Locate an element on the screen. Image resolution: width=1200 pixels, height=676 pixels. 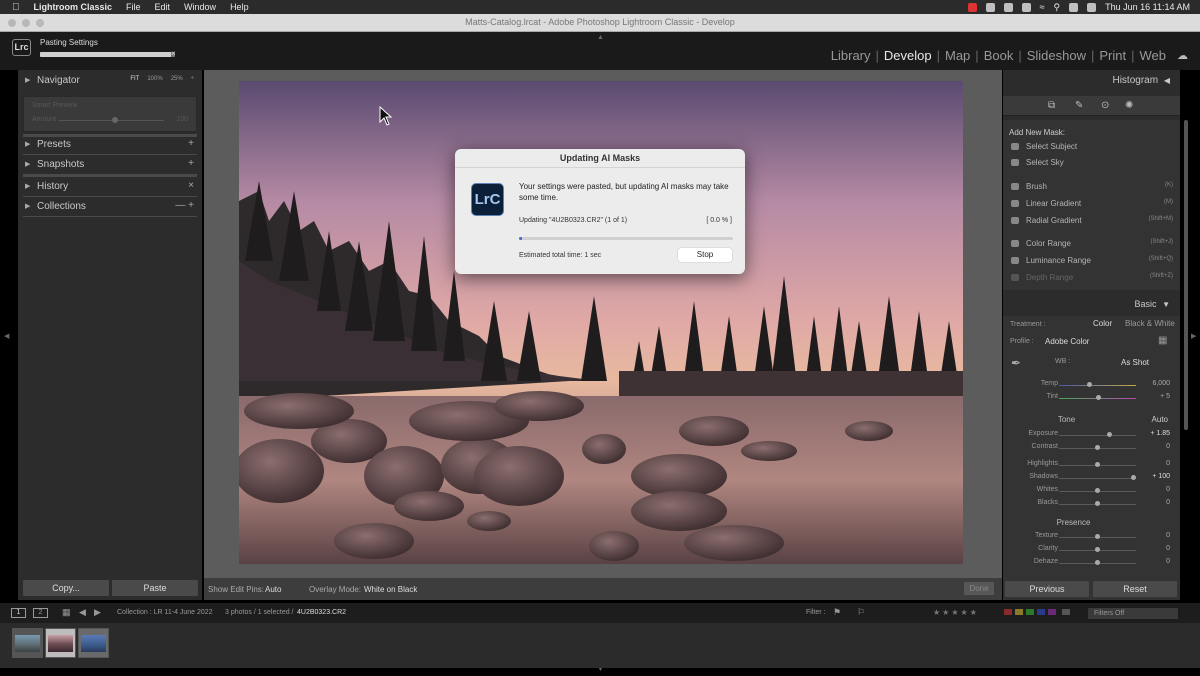
cloud-sync-icon: ☁ is located at coordinates (1182, 55).